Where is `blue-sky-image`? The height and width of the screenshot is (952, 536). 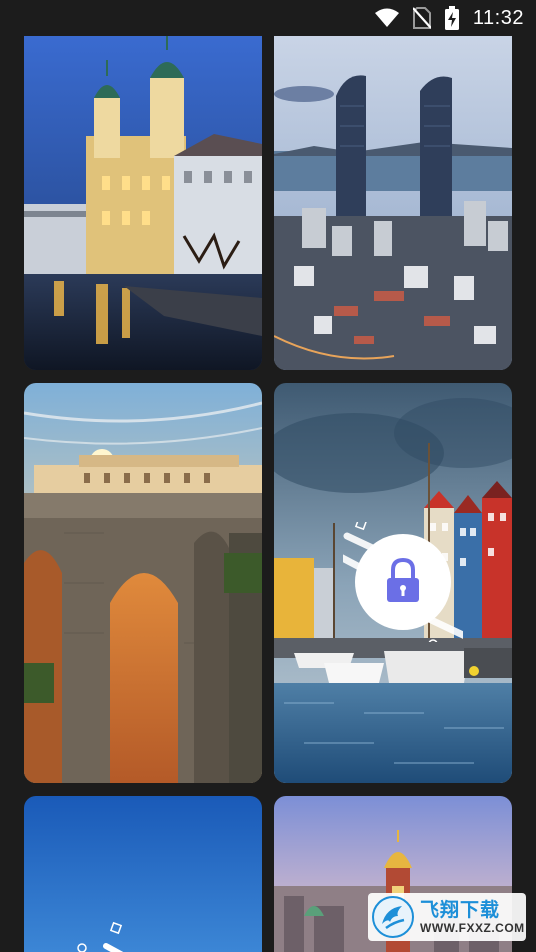 blue-sky-image is located at coordinates (143, 874).